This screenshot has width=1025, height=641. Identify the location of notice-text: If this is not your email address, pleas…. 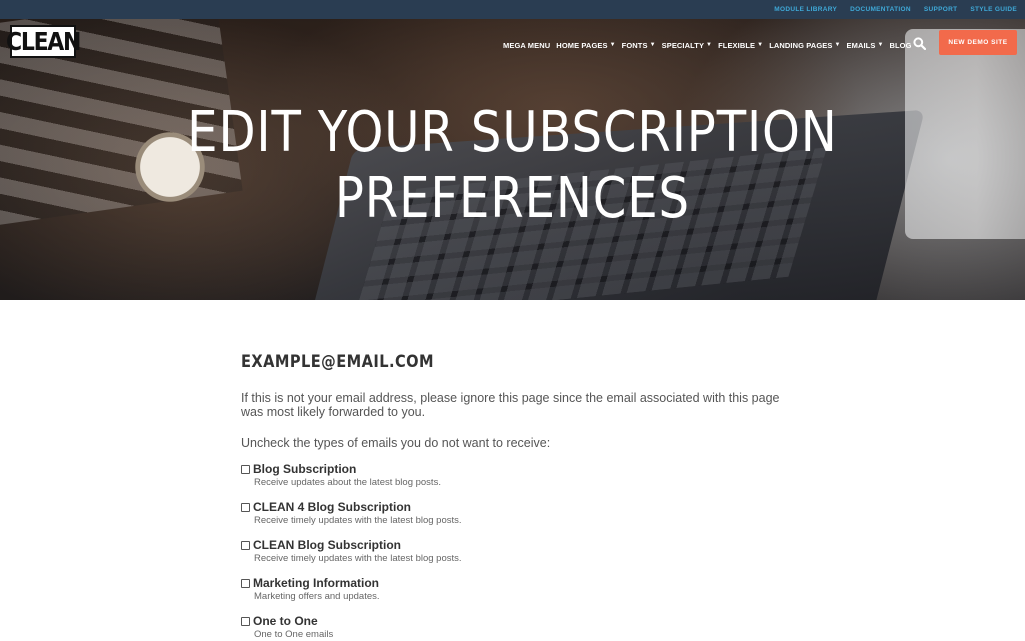
(510, 405).